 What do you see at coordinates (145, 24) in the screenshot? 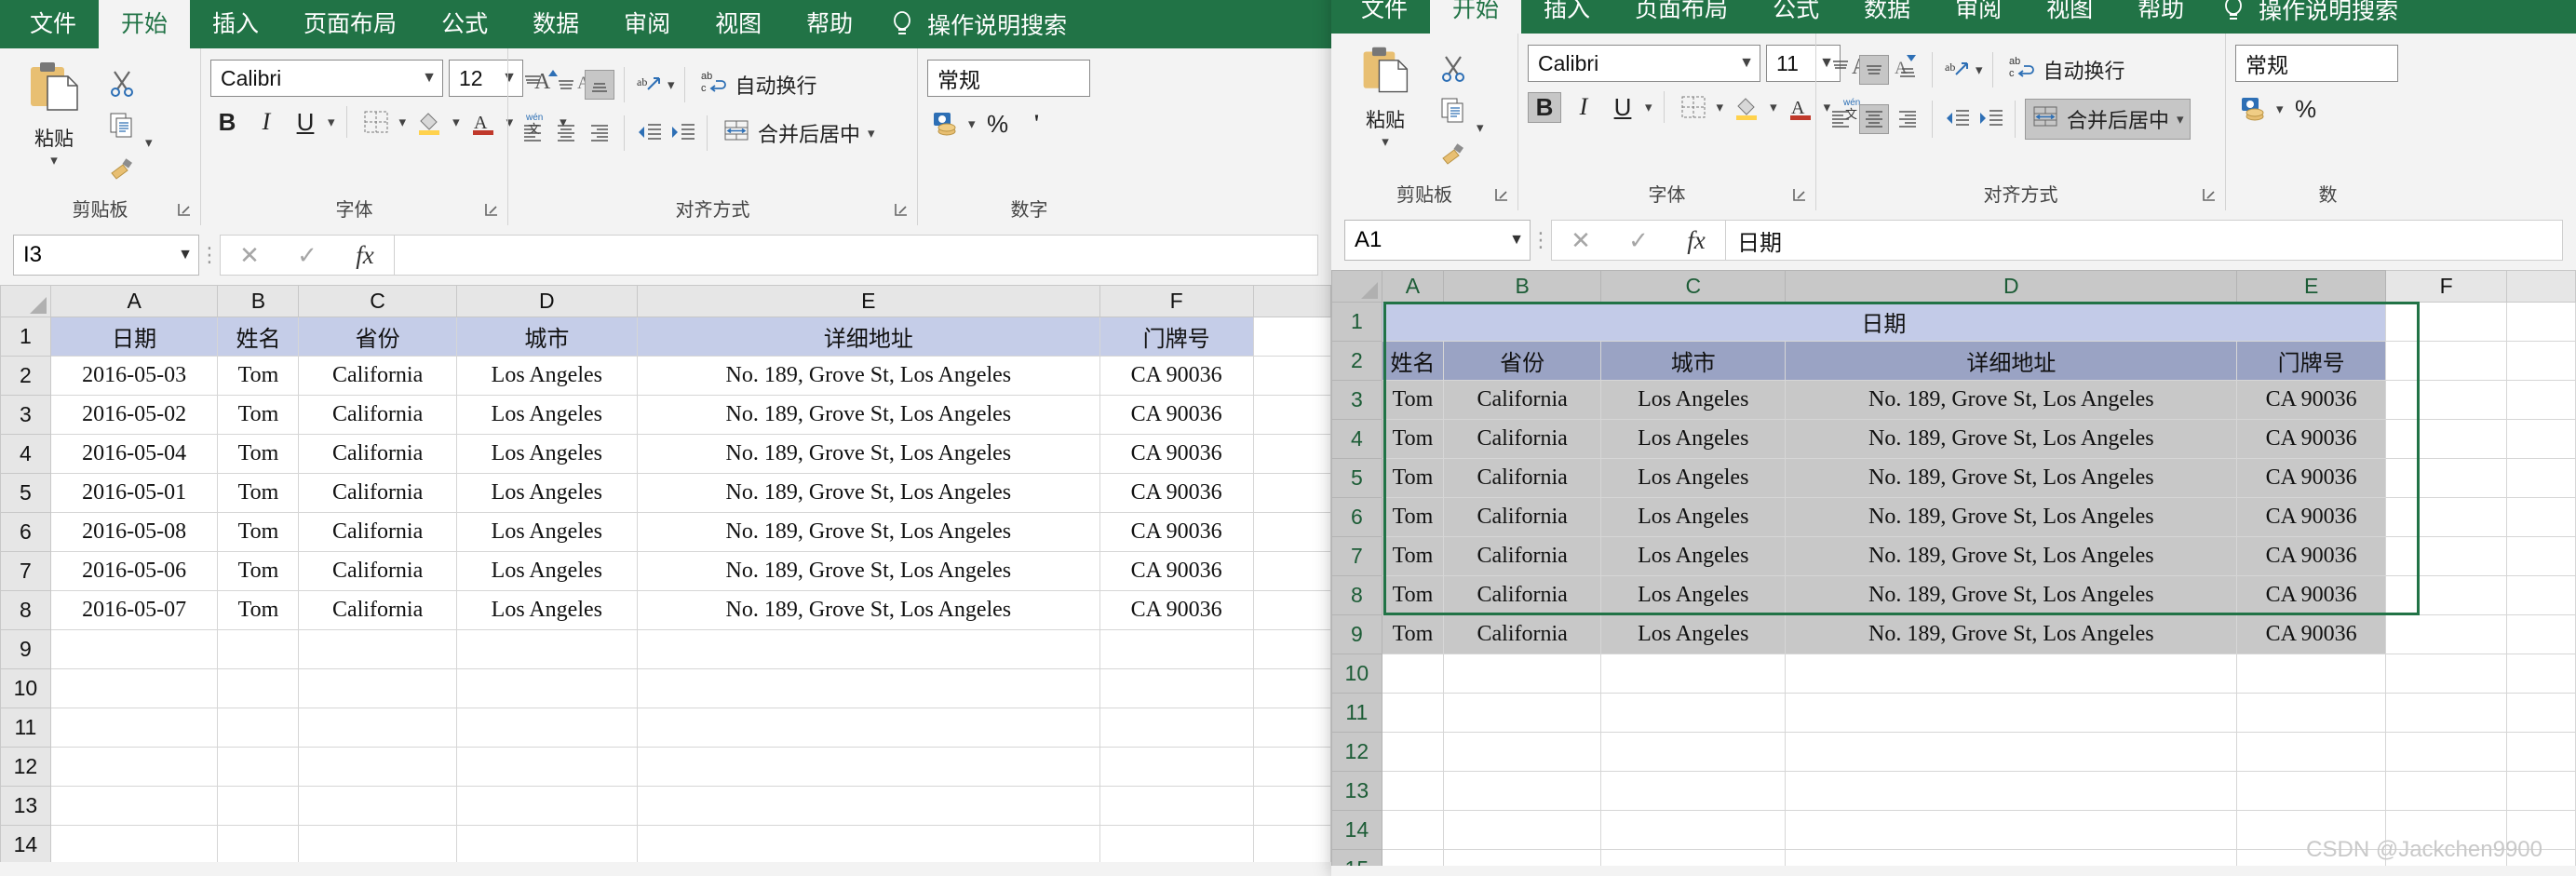
I see `tab-home: 开始` at bounding box center [145, 24].